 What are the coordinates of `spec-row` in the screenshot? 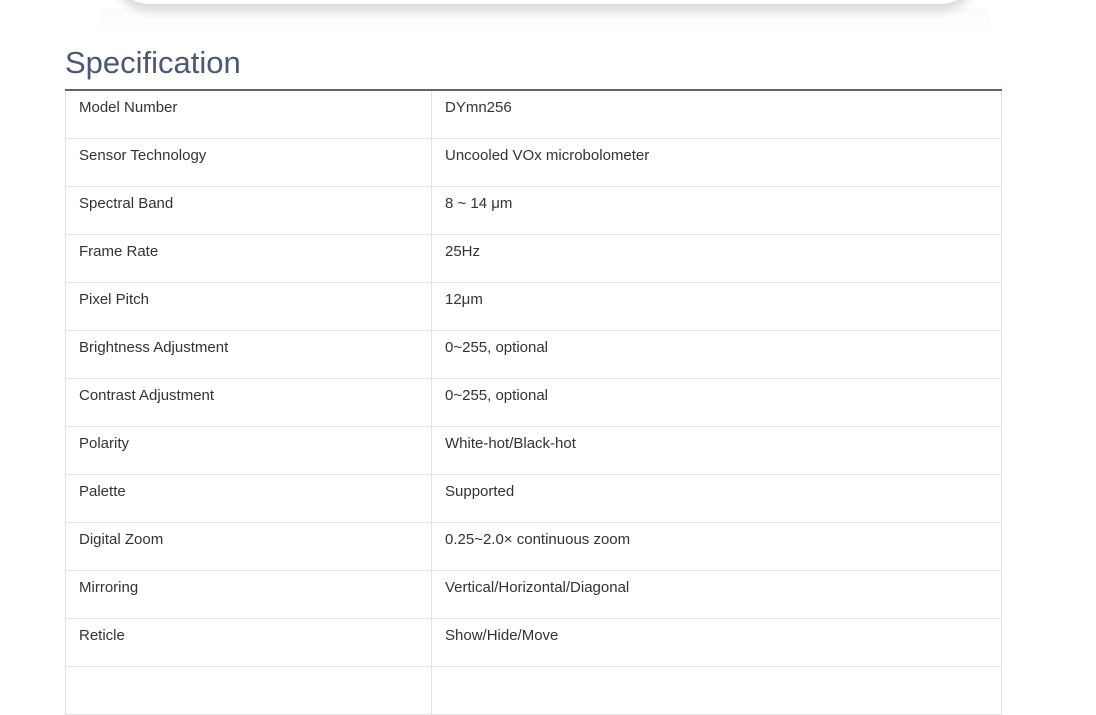 It's located at (533, 690).